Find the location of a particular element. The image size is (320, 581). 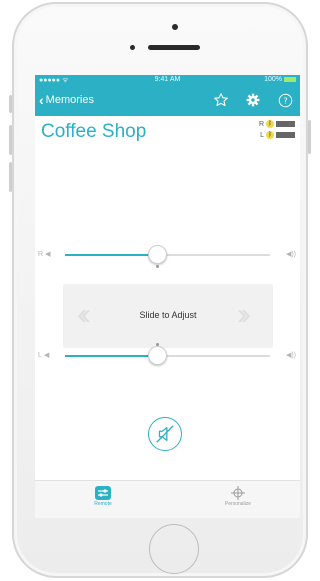

battery-icon is located at coordinates (290, 79).